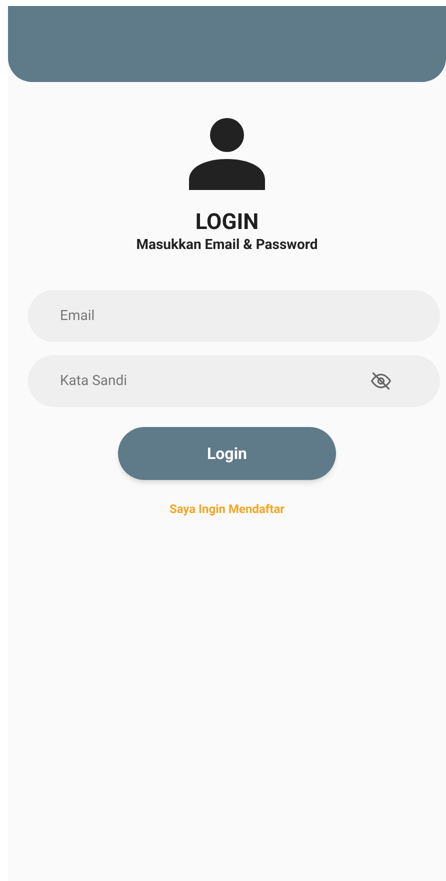 The height and width of the screenshot is (881, 446). Describe the element at coordinates (227, 453) in the screenshot. I see `login-button: Login` at that location.